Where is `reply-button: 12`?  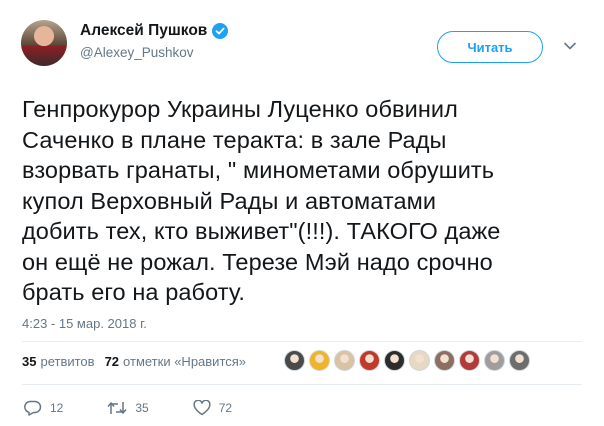
reply-button: 12 is located at coordinates (43, 408).